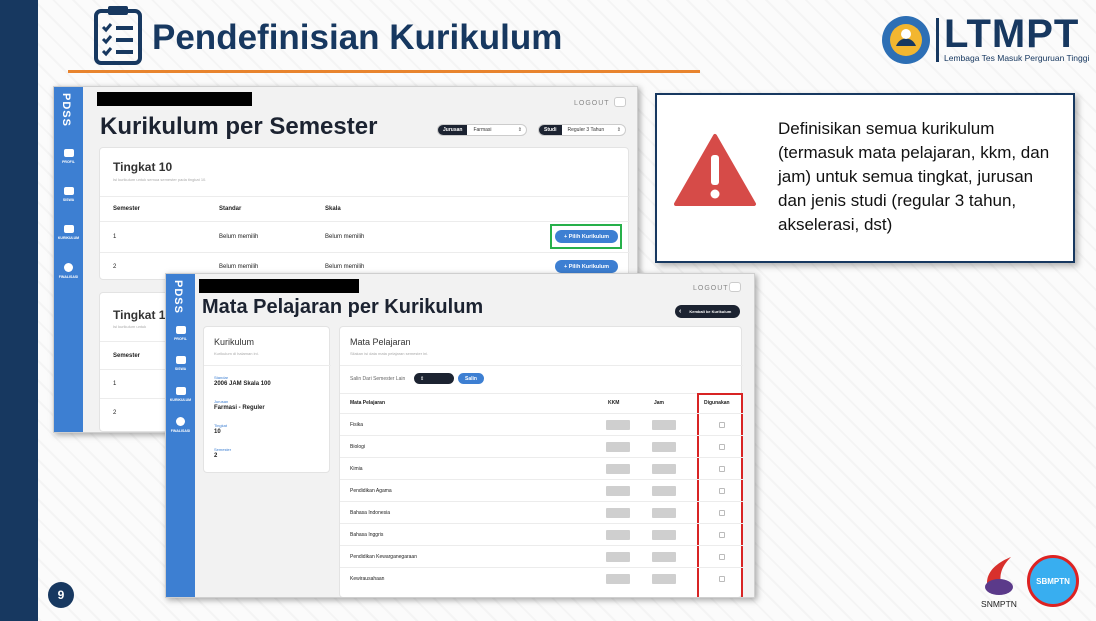 This screenshot has height=621, width=1096. Describe the element at coordinates (1012, 34) in the screenshot. I see `ltmpt-logo-text: LTMPT` at that location.